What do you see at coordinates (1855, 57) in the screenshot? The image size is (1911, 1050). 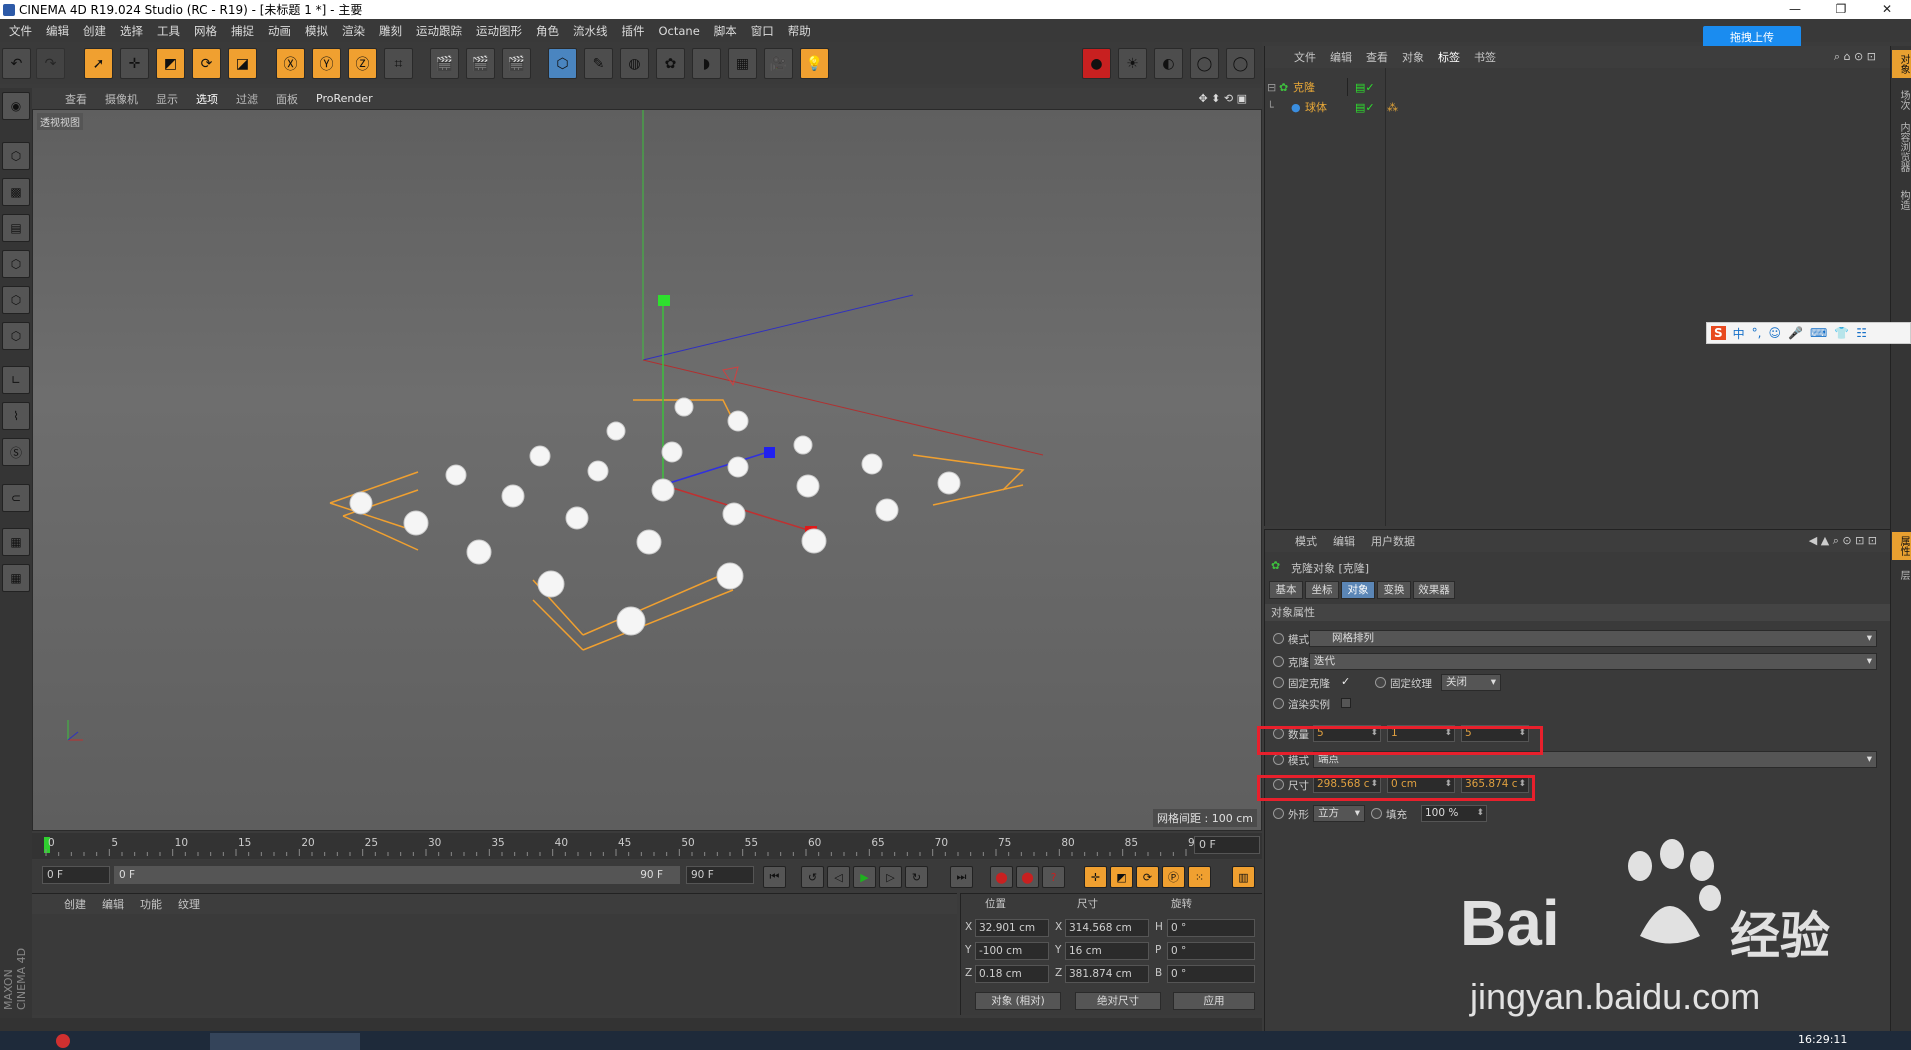 I see `obj-search-home-icons: ⌕ ⌂ ⊙ ⊡` at bounding box center [1855, 57].